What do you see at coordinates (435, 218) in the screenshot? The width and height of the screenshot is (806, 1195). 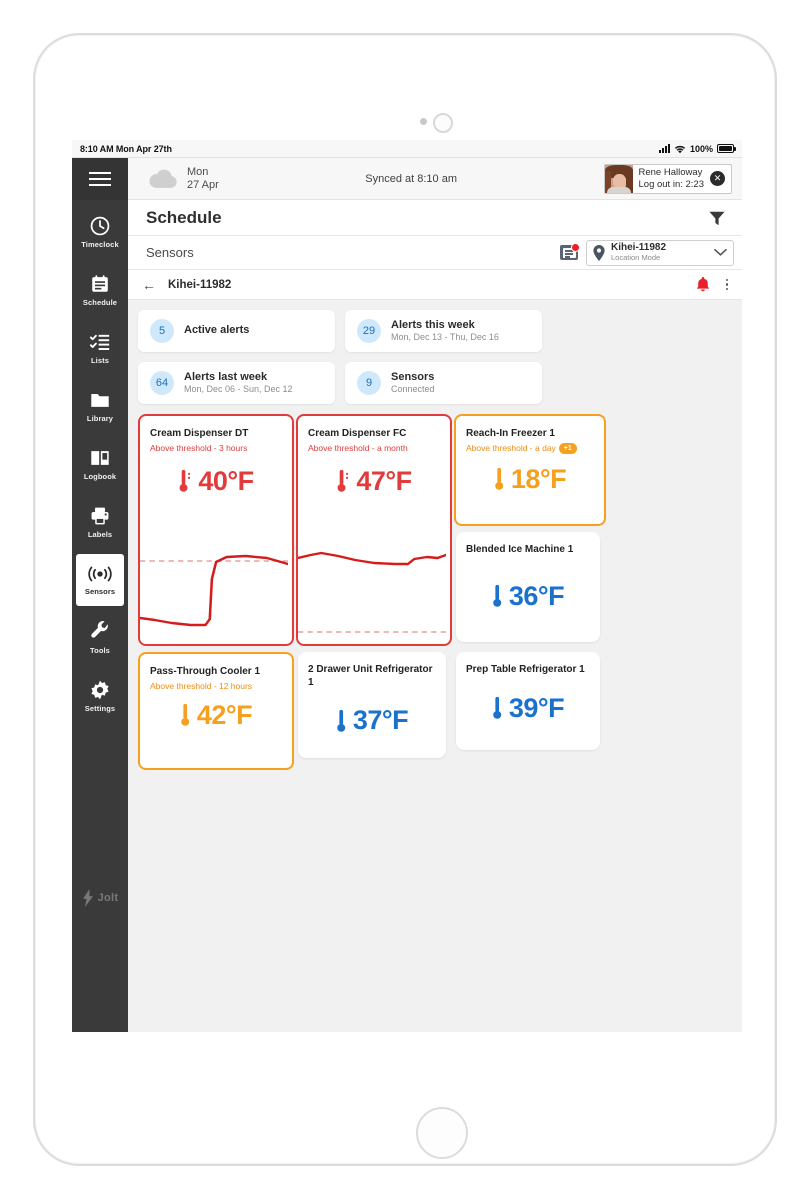 I see `schedule-bar: Schedule` at bounding box center [435, 218].